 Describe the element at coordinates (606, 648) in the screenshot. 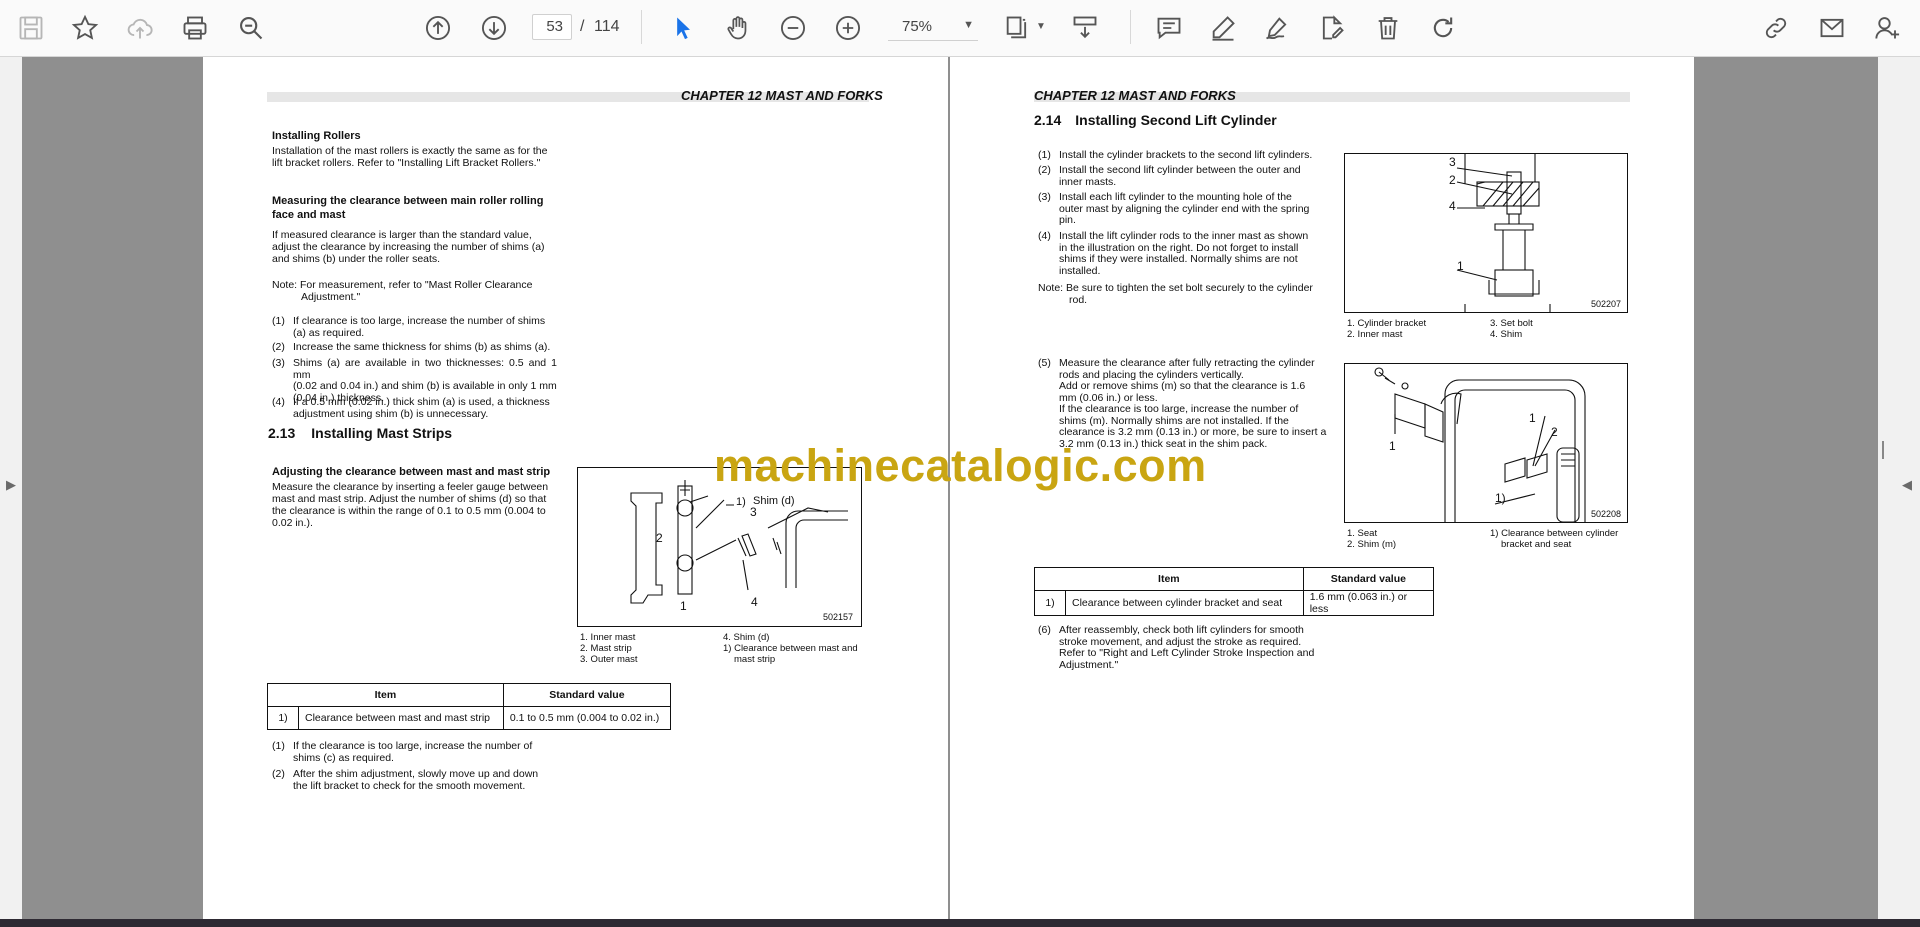

I see `text-line: 2. Mast strip` at that location.